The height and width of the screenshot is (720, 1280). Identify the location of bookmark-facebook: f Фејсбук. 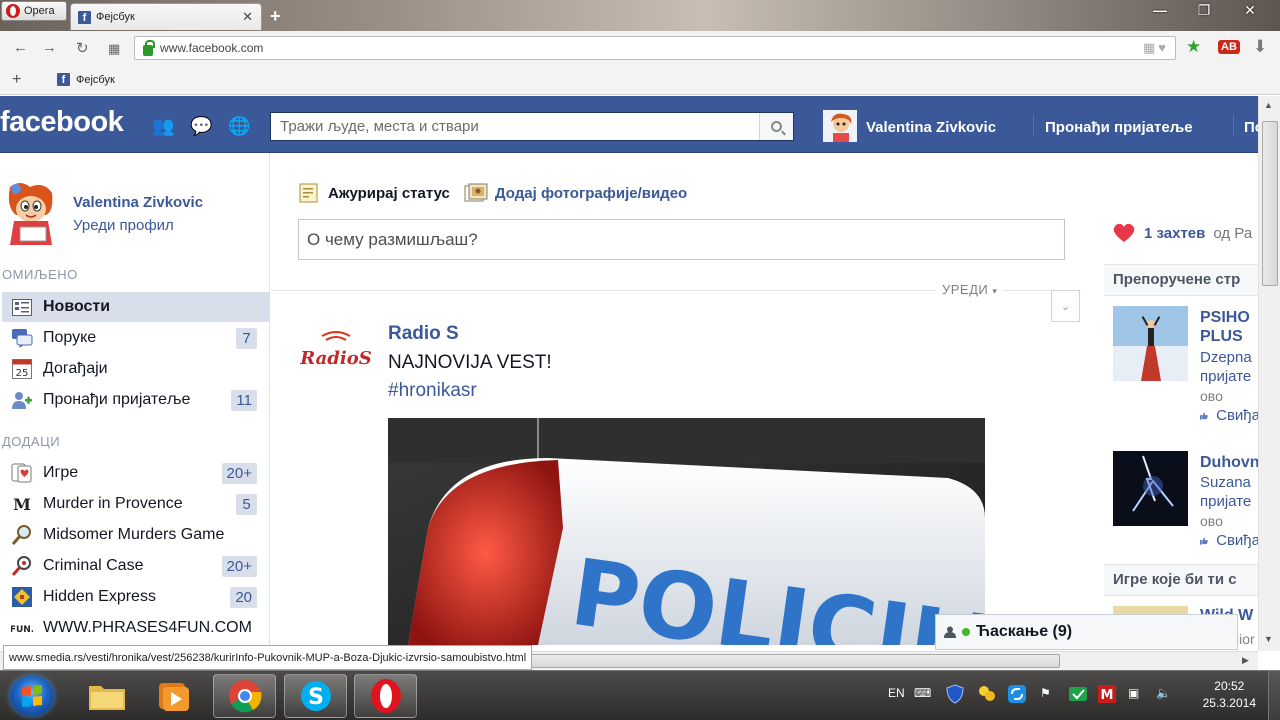
(86, 79).